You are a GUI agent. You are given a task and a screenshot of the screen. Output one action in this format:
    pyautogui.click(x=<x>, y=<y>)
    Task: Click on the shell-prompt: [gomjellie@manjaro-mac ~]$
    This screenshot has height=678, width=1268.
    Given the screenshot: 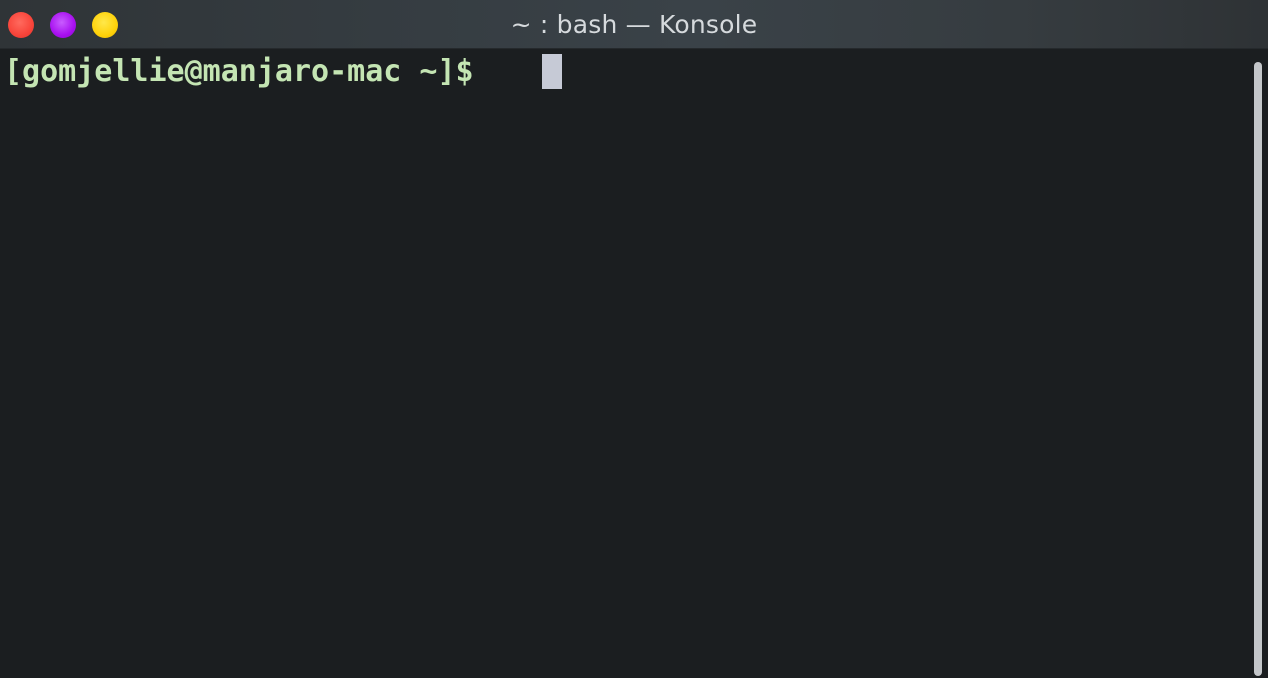 What is the action you would take?
    pyautogui.click(x=248, y=71)
    